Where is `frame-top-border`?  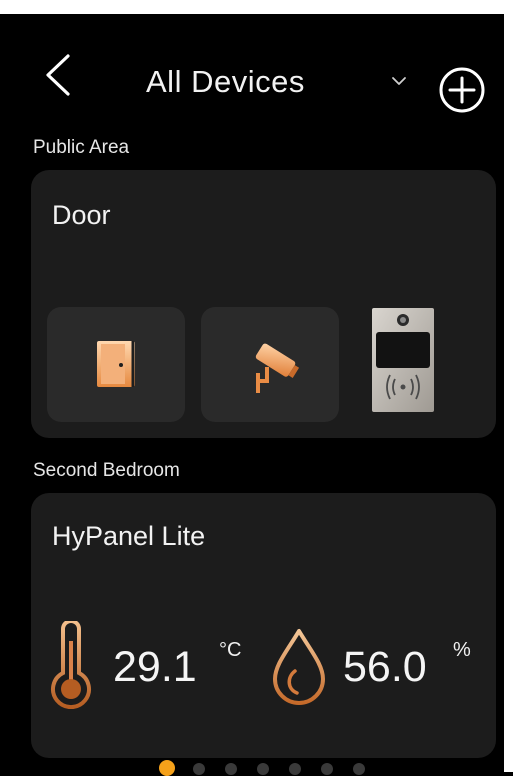
frame-top-border is located at coordinates (256, 7).